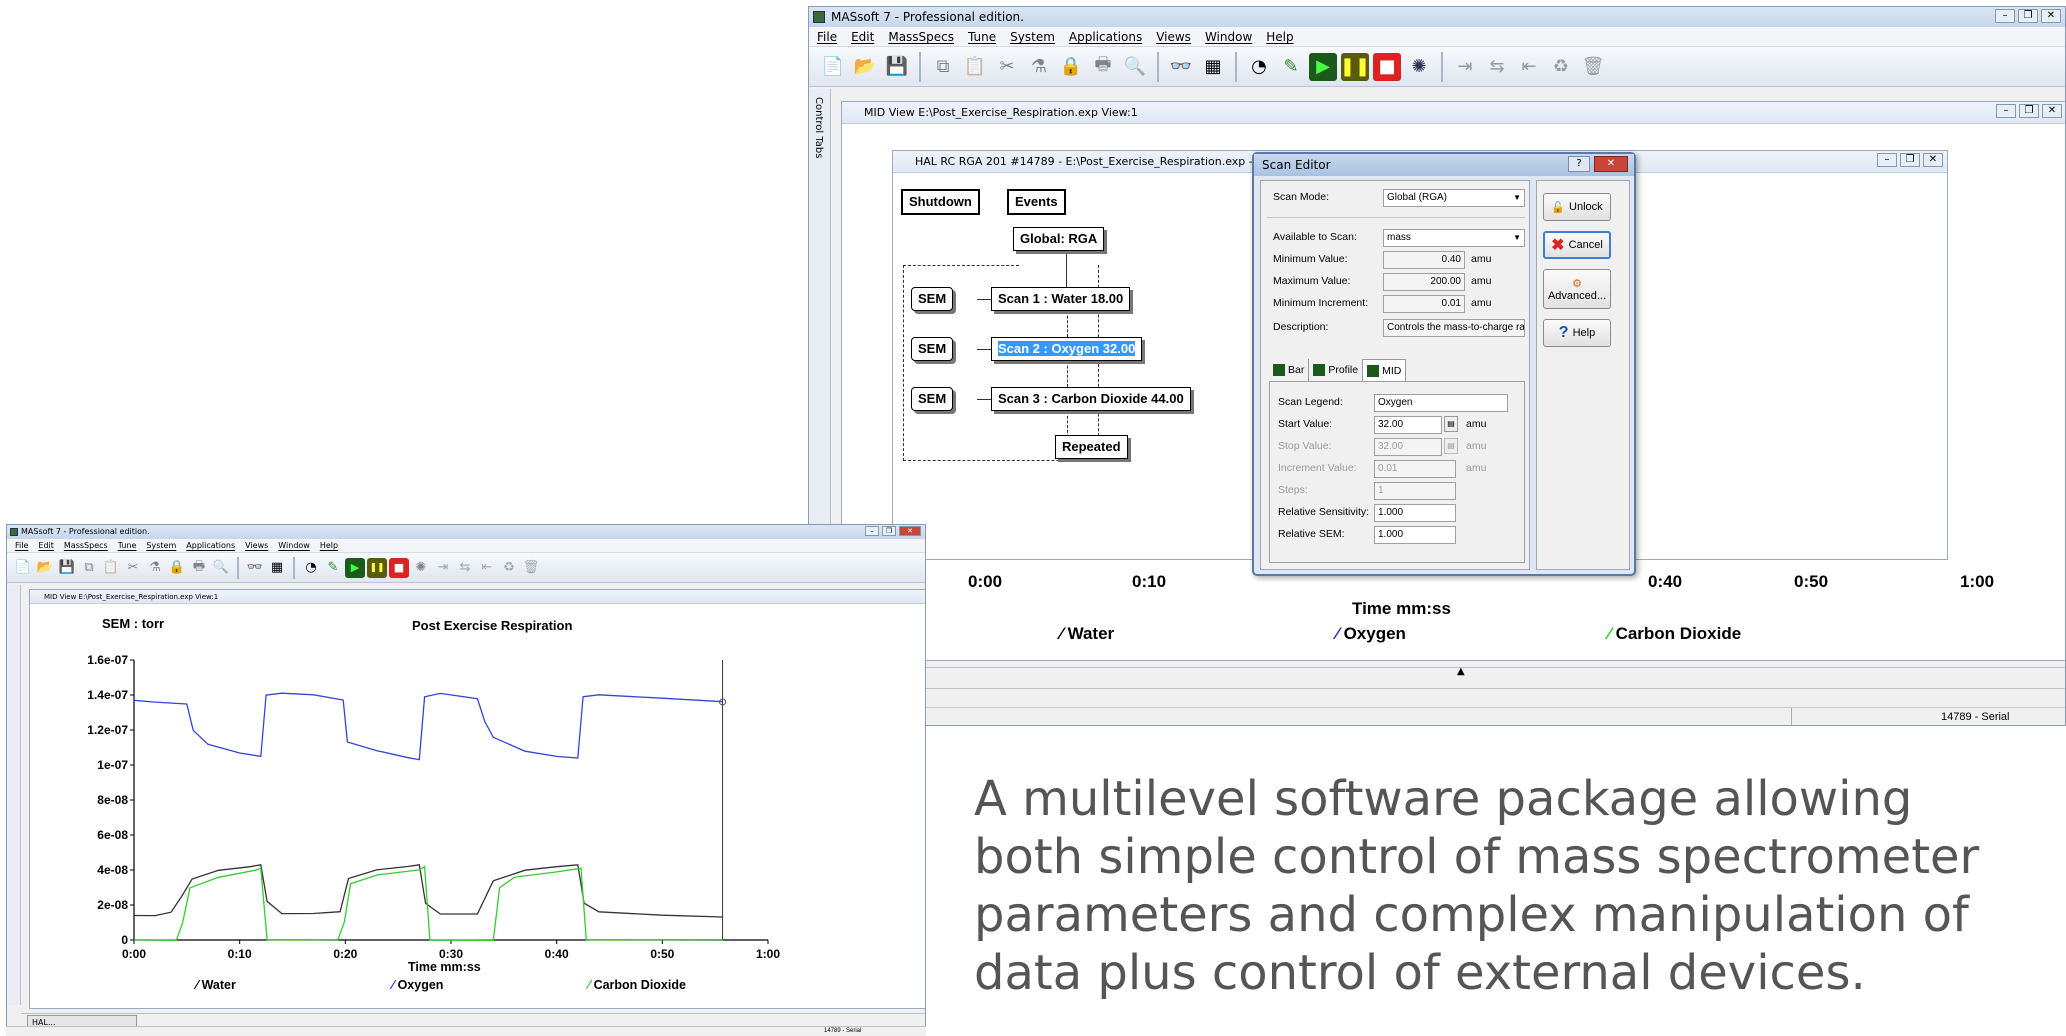 Image resolution: width=2066 pixels, height=1036 pixels. What do you see at coordinates (1561, 67) in the screenshot?
I see `disabled-tool-4-icon: ♻` at bounding box center [1561, 67].